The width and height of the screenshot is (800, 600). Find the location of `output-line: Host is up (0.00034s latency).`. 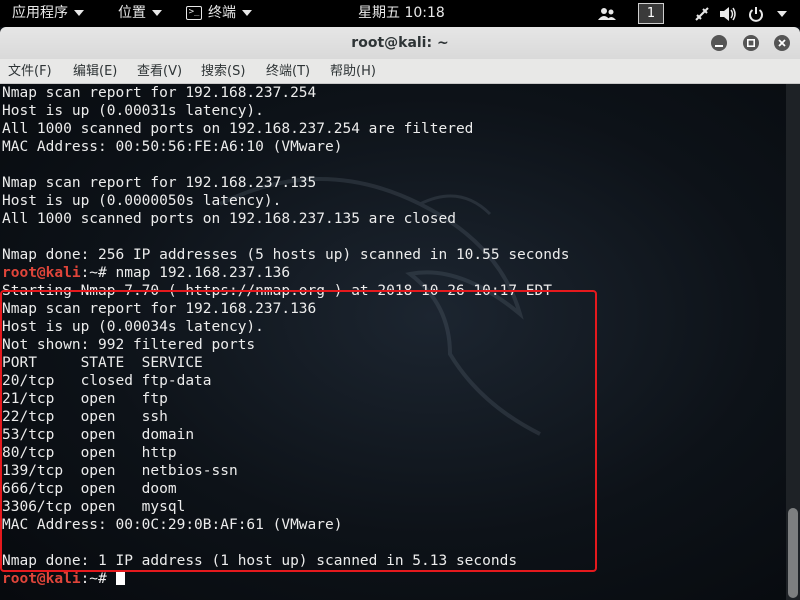

output-line: Host is up (0.00034s latency). is located at coordinates (133, 327).